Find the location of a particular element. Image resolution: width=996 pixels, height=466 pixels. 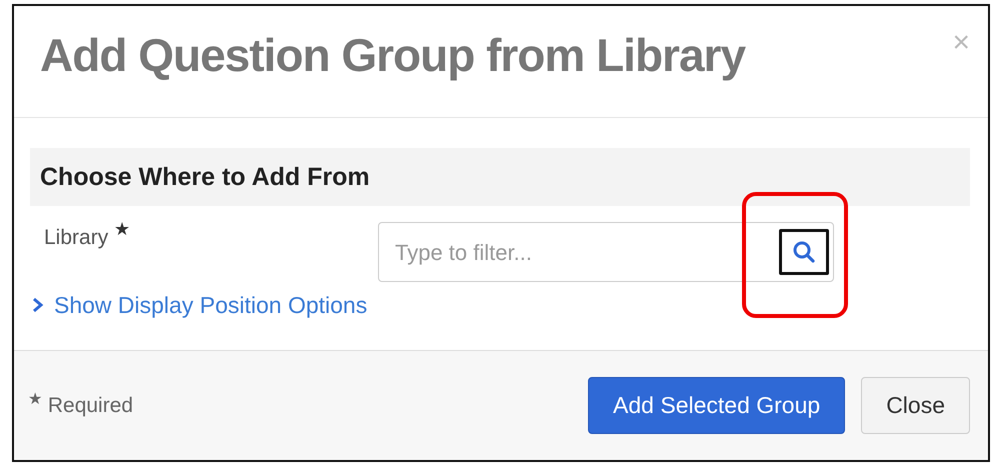

display-options-link: Show Display Position Options is located at coordinates (199, 305).